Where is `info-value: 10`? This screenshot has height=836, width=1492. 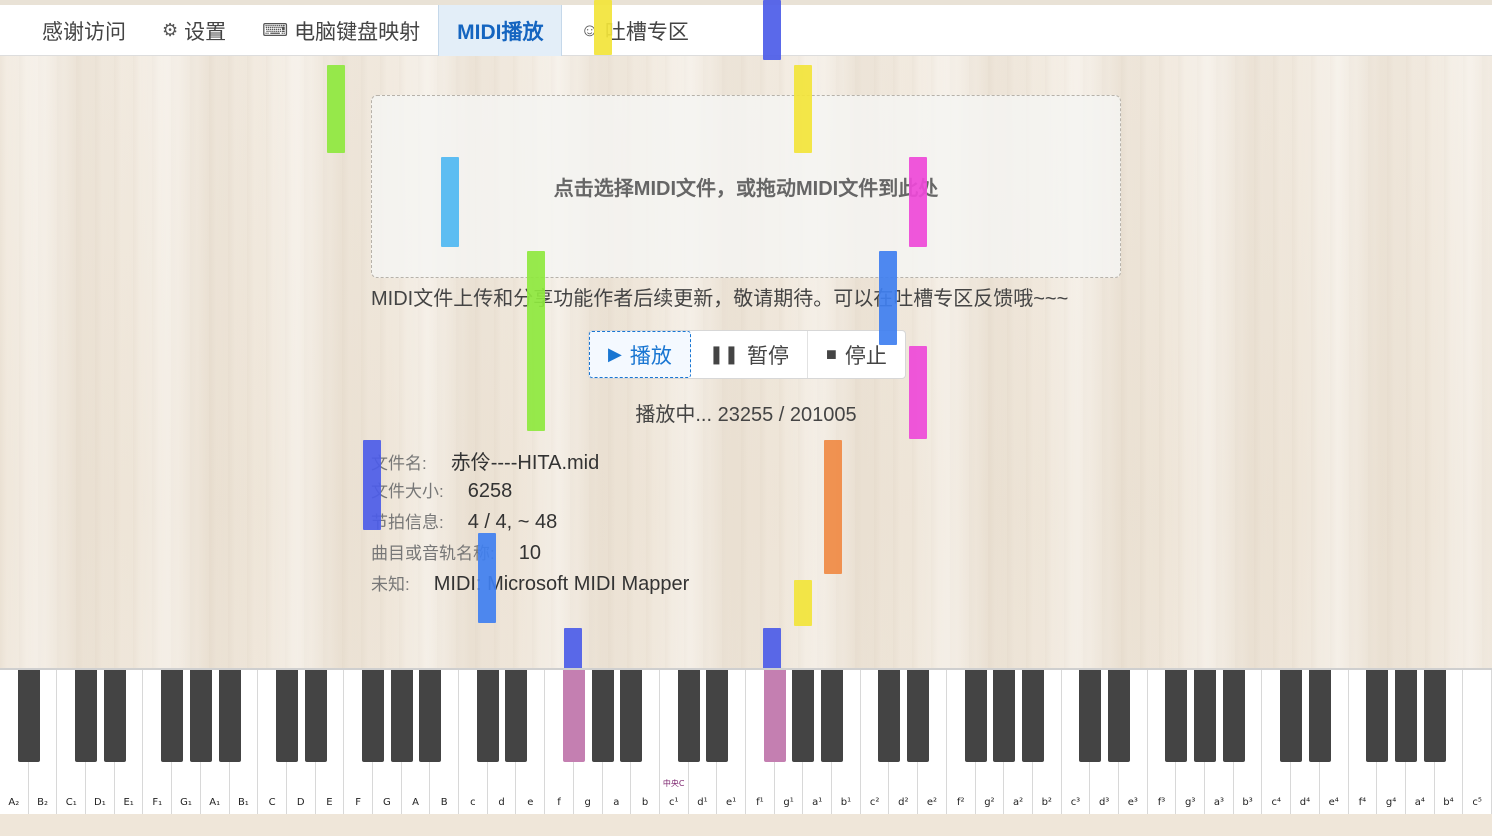
info-value: 10 is located at coordinates (529, 553).